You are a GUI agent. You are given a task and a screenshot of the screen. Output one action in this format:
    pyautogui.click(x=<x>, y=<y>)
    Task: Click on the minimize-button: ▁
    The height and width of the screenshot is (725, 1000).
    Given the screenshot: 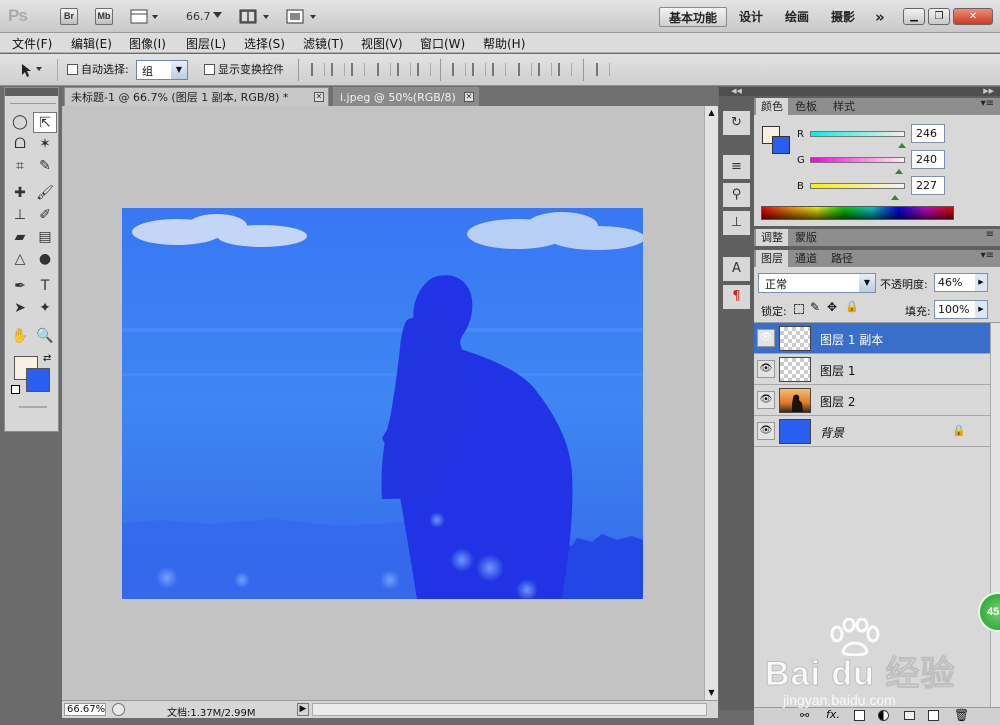 What is the action you would take?
    pyautogui.click(x=914, y=16)
    